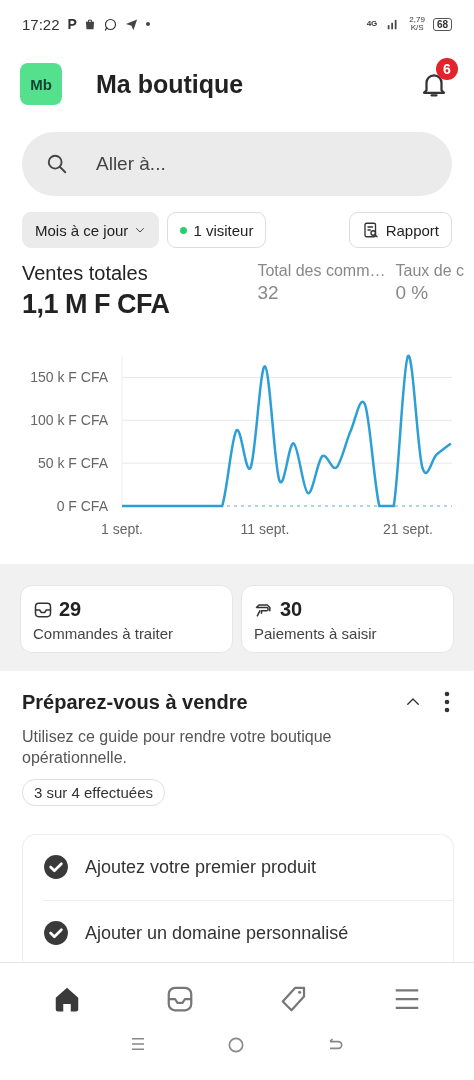 The height and width of the screenshot is (1080, 474). What do you see at coordinates (265, 529) in the screenshot?
I see `x-axis-label: 11 sept.` at bounding box center [265, 529].